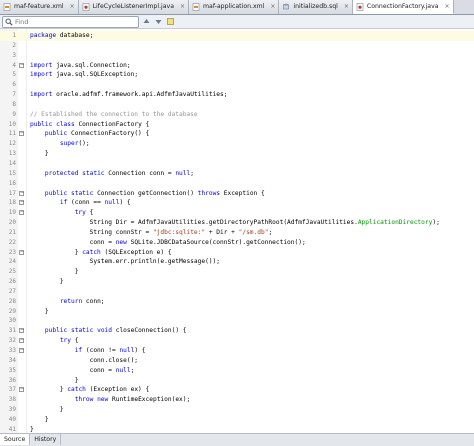 This screenshot has width=474, height=446. I want to click on code-text: try {, so click(69, 341).